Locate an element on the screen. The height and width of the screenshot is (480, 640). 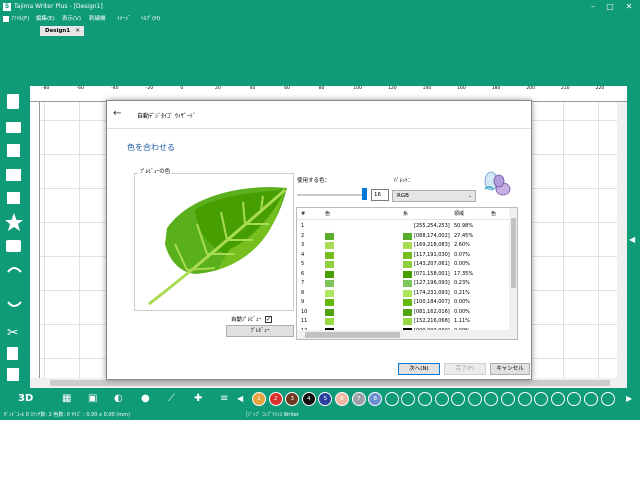
table-vertical-scrollbar is located at coordinates (513, 269).